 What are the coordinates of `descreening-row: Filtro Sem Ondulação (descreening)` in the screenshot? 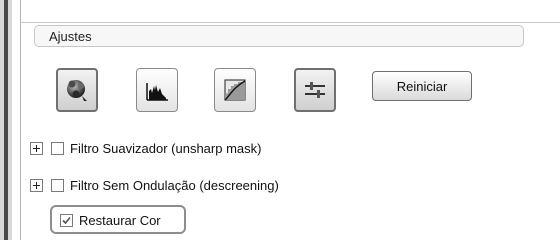 It's located at (154, 185).